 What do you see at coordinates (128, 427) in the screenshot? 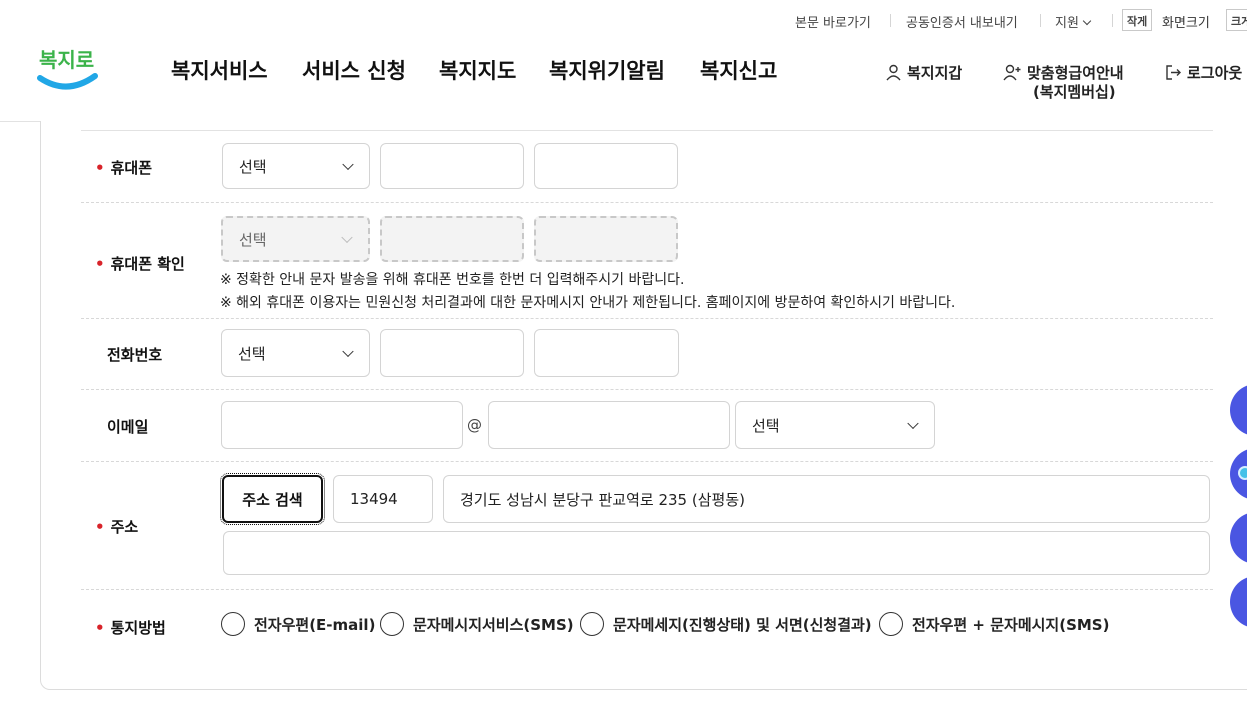
I see `email-label: 이메일` at bounding box center [128, 427].